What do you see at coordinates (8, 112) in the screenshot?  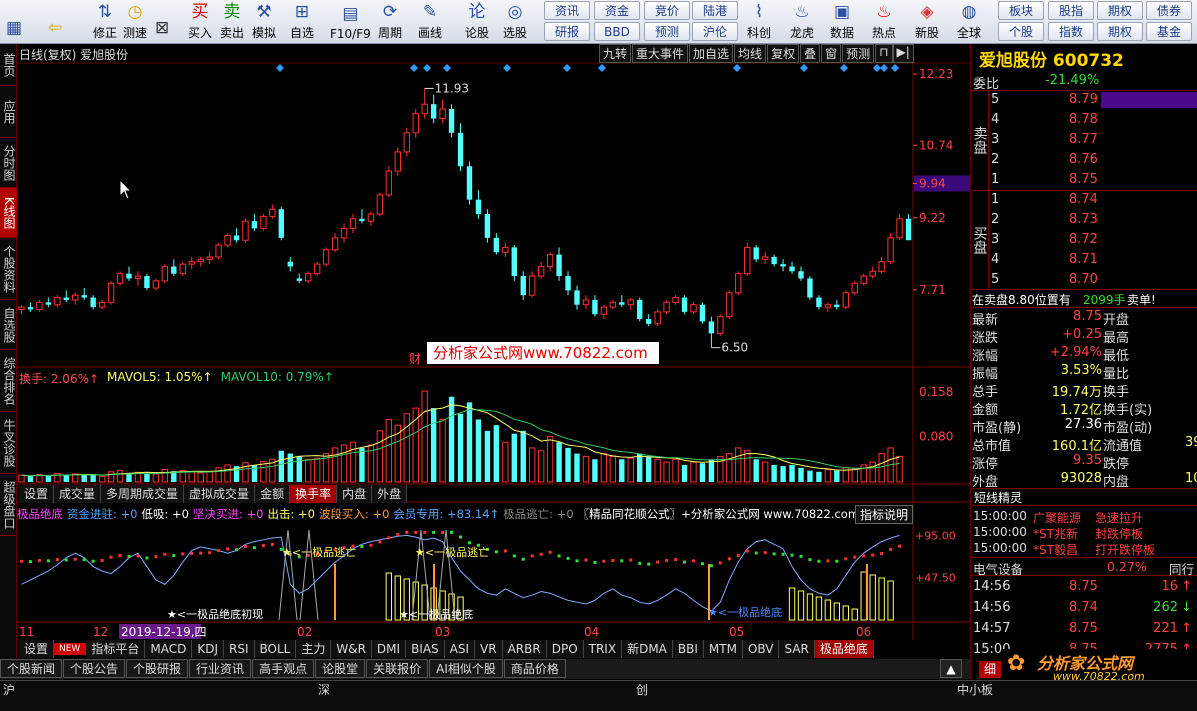 I see `sidebar-tab: 应用` at bounding box center [8, 112].